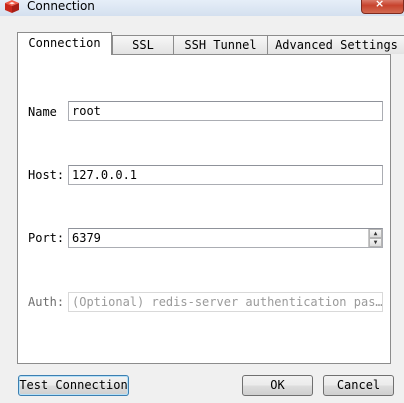 Image resolution: width=404 pixels, height=403 pixels. Describe the element at coordinates (220, 44) in the screenshot. I see `tab-ssh-tunnel: SSH Tunnel` at that location.